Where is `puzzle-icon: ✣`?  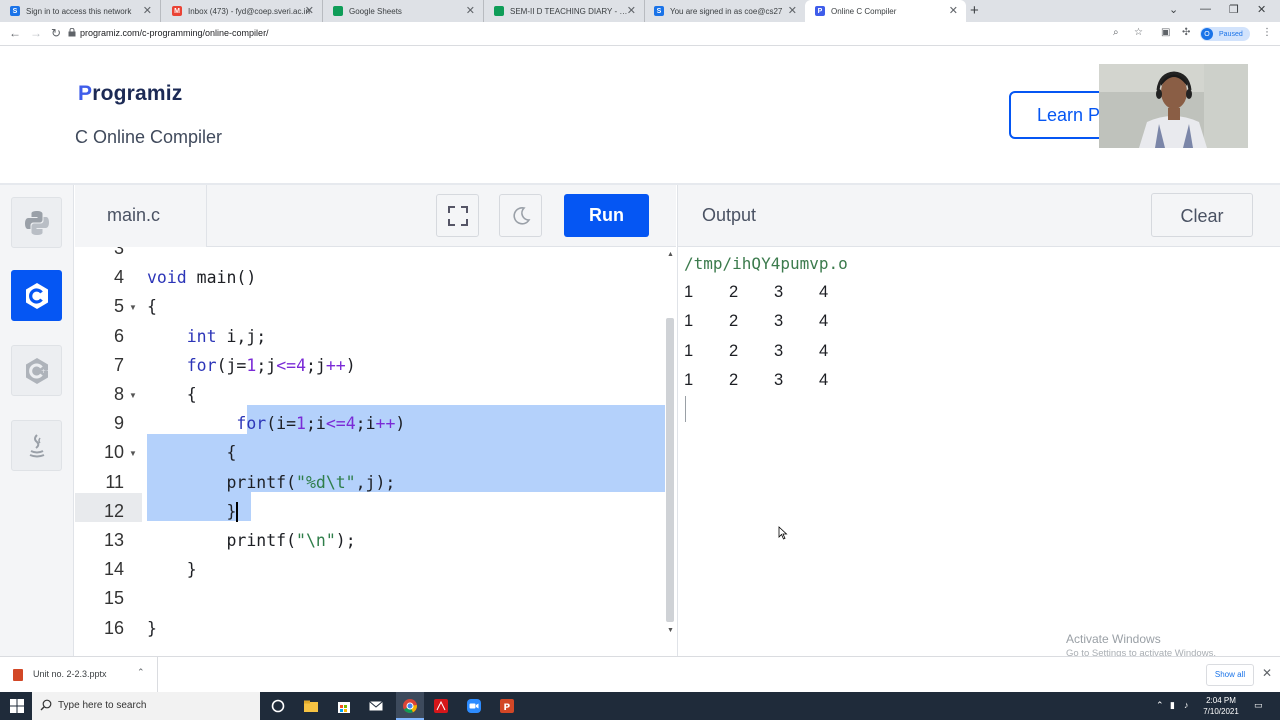 puzzle-icon: ✣ is located at coordinates (1186, 32).